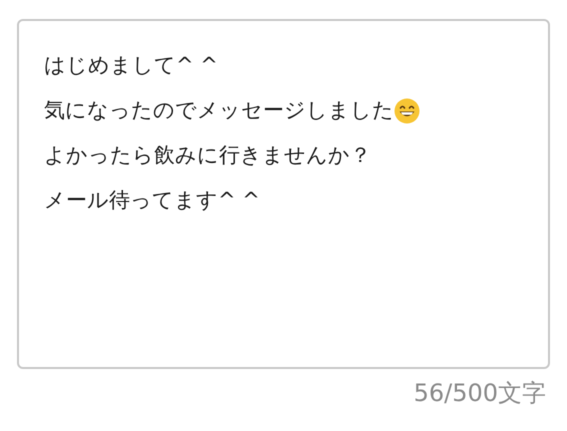  Describe the element at coordinates (152, 200) in the screenshot. I see `message-line: メール待ってます^ ^` at that location.